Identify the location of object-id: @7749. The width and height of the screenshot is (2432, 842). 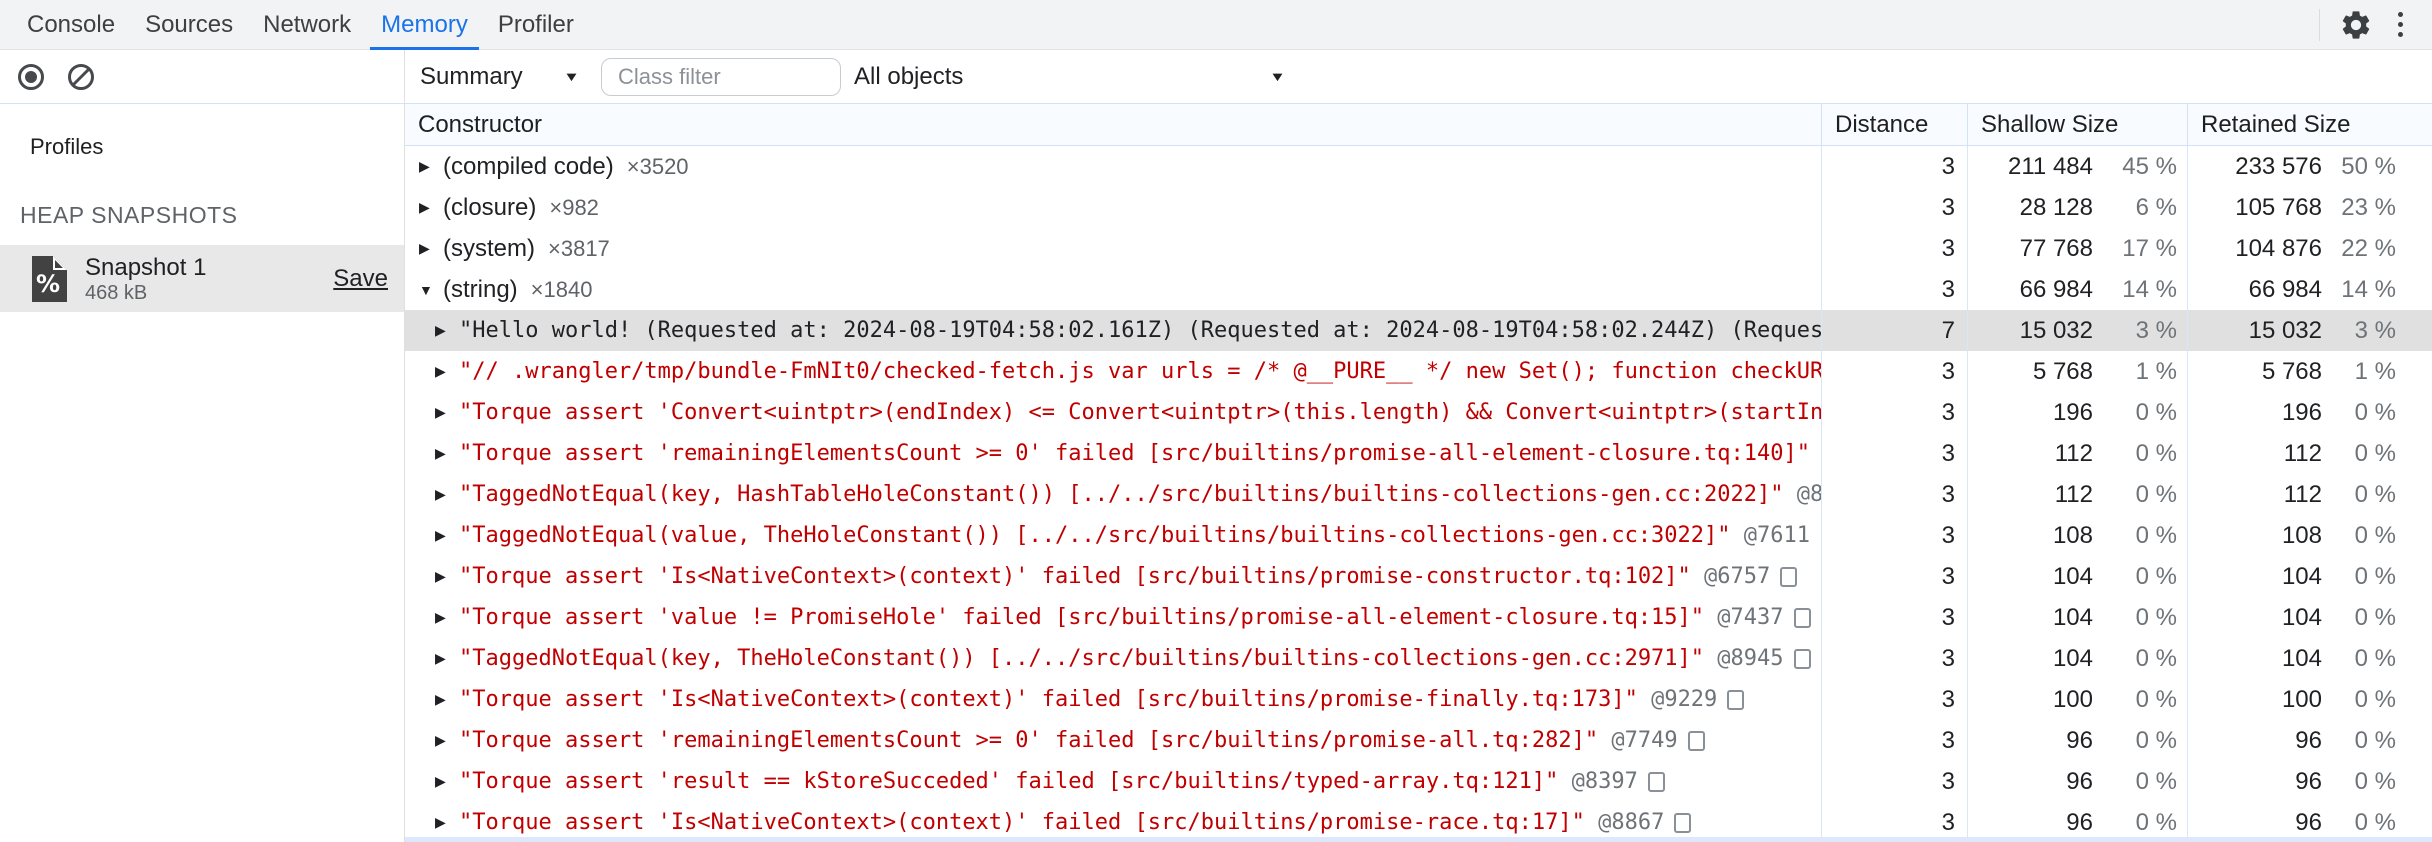
(1638, 740).